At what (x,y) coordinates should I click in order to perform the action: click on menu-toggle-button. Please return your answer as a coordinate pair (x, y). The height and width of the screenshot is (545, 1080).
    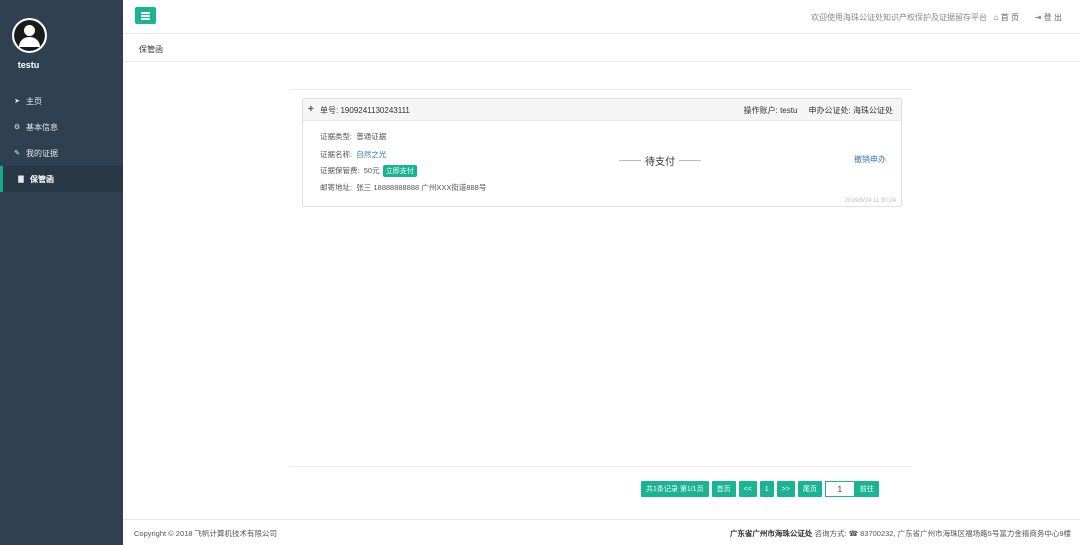
    Looking at the image, I should click on (145, 15).